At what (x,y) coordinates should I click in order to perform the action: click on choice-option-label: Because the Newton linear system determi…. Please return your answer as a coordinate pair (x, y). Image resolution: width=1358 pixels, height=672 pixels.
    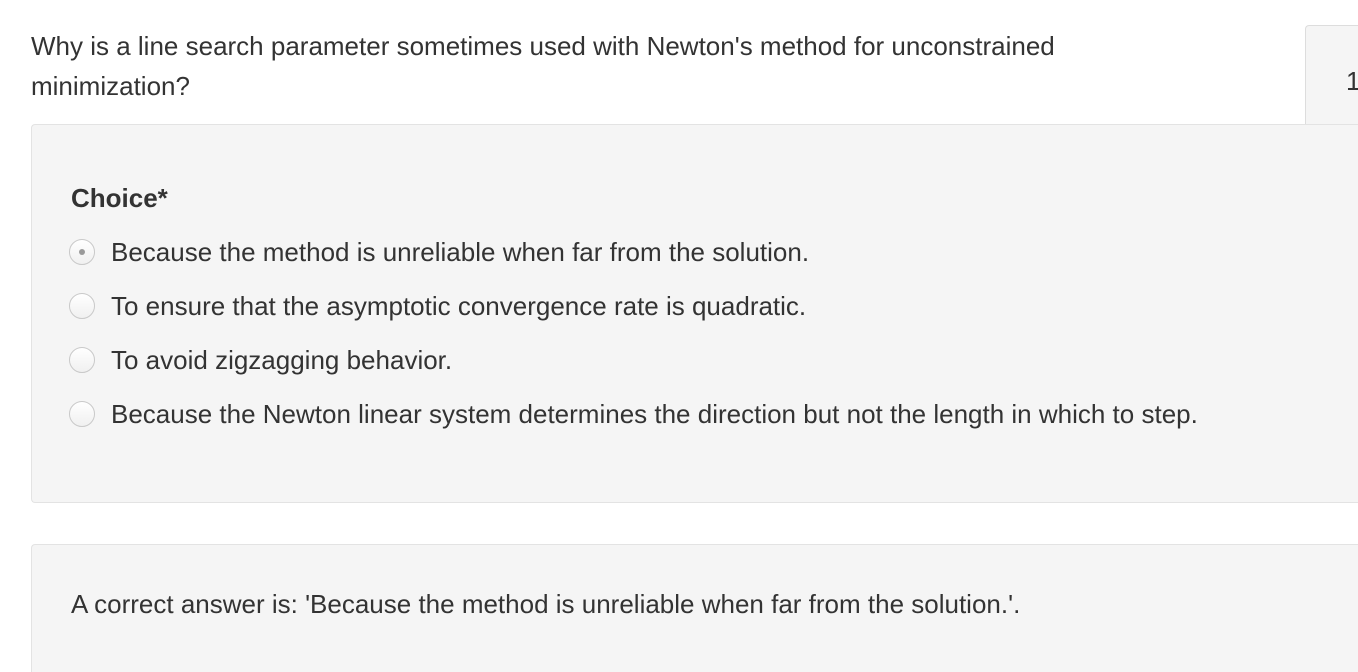
    Looking at the image, I should click on (654, 414).